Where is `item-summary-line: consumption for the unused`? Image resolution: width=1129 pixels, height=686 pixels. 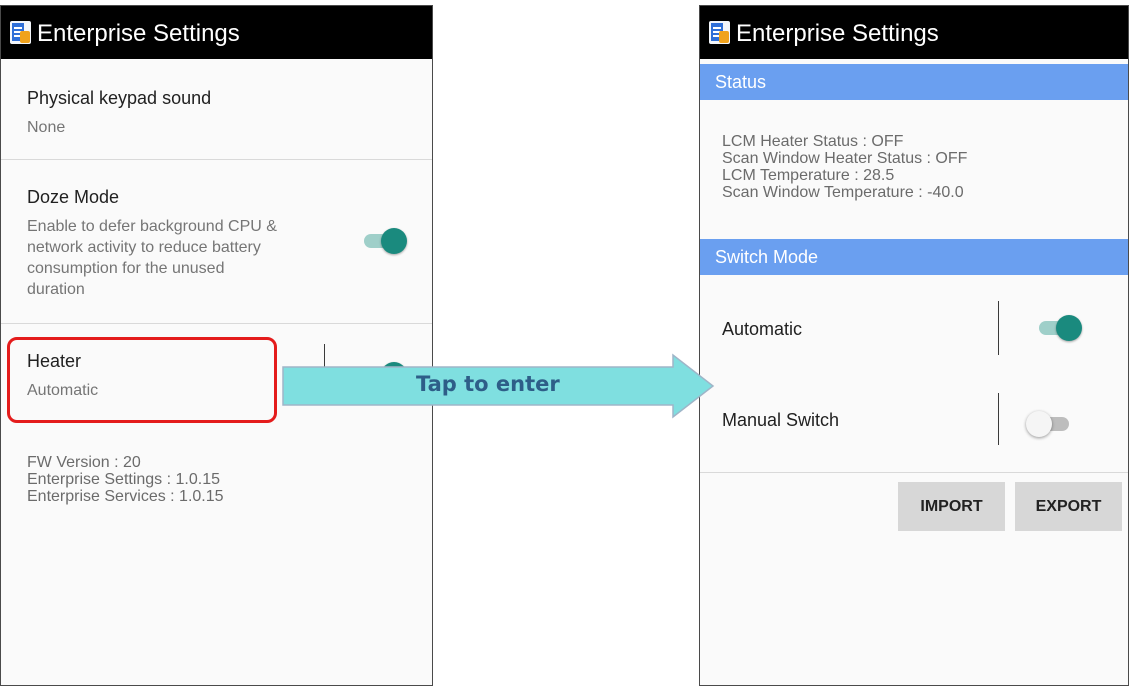 item-summary-line: consumption for the unused is located at coordinates (126, 268).